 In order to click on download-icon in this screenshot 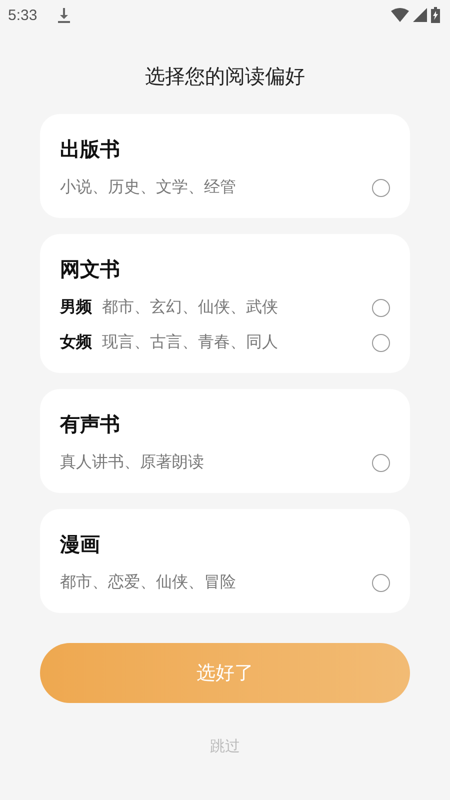, I will do `click(64, 15)`.